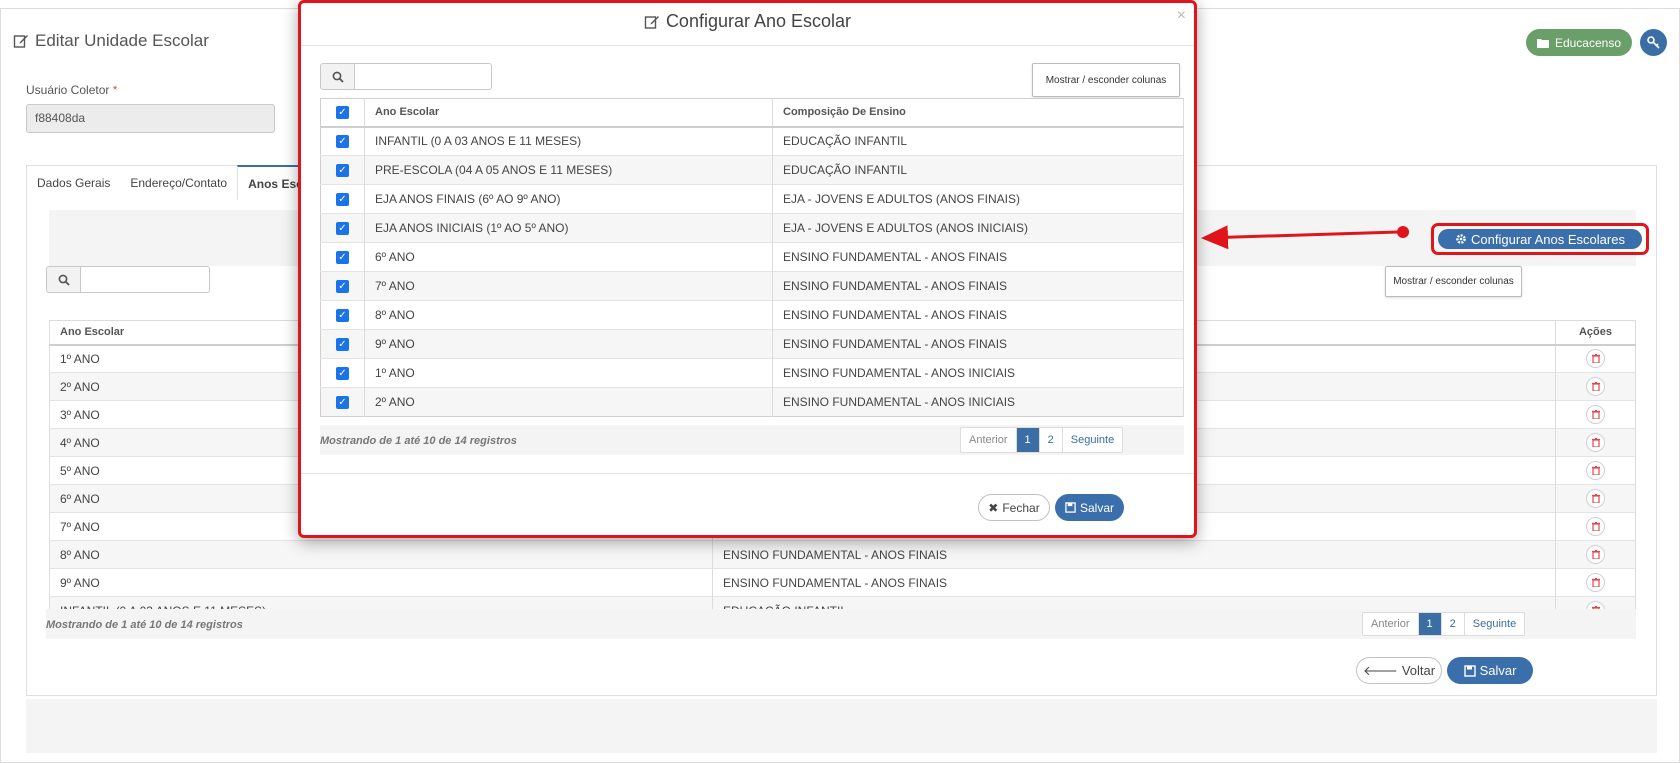  Describe the element at coordinates (758, 21) in the screenshot. I see `modal-title-text: Configurar Ano Escolar` at that location.